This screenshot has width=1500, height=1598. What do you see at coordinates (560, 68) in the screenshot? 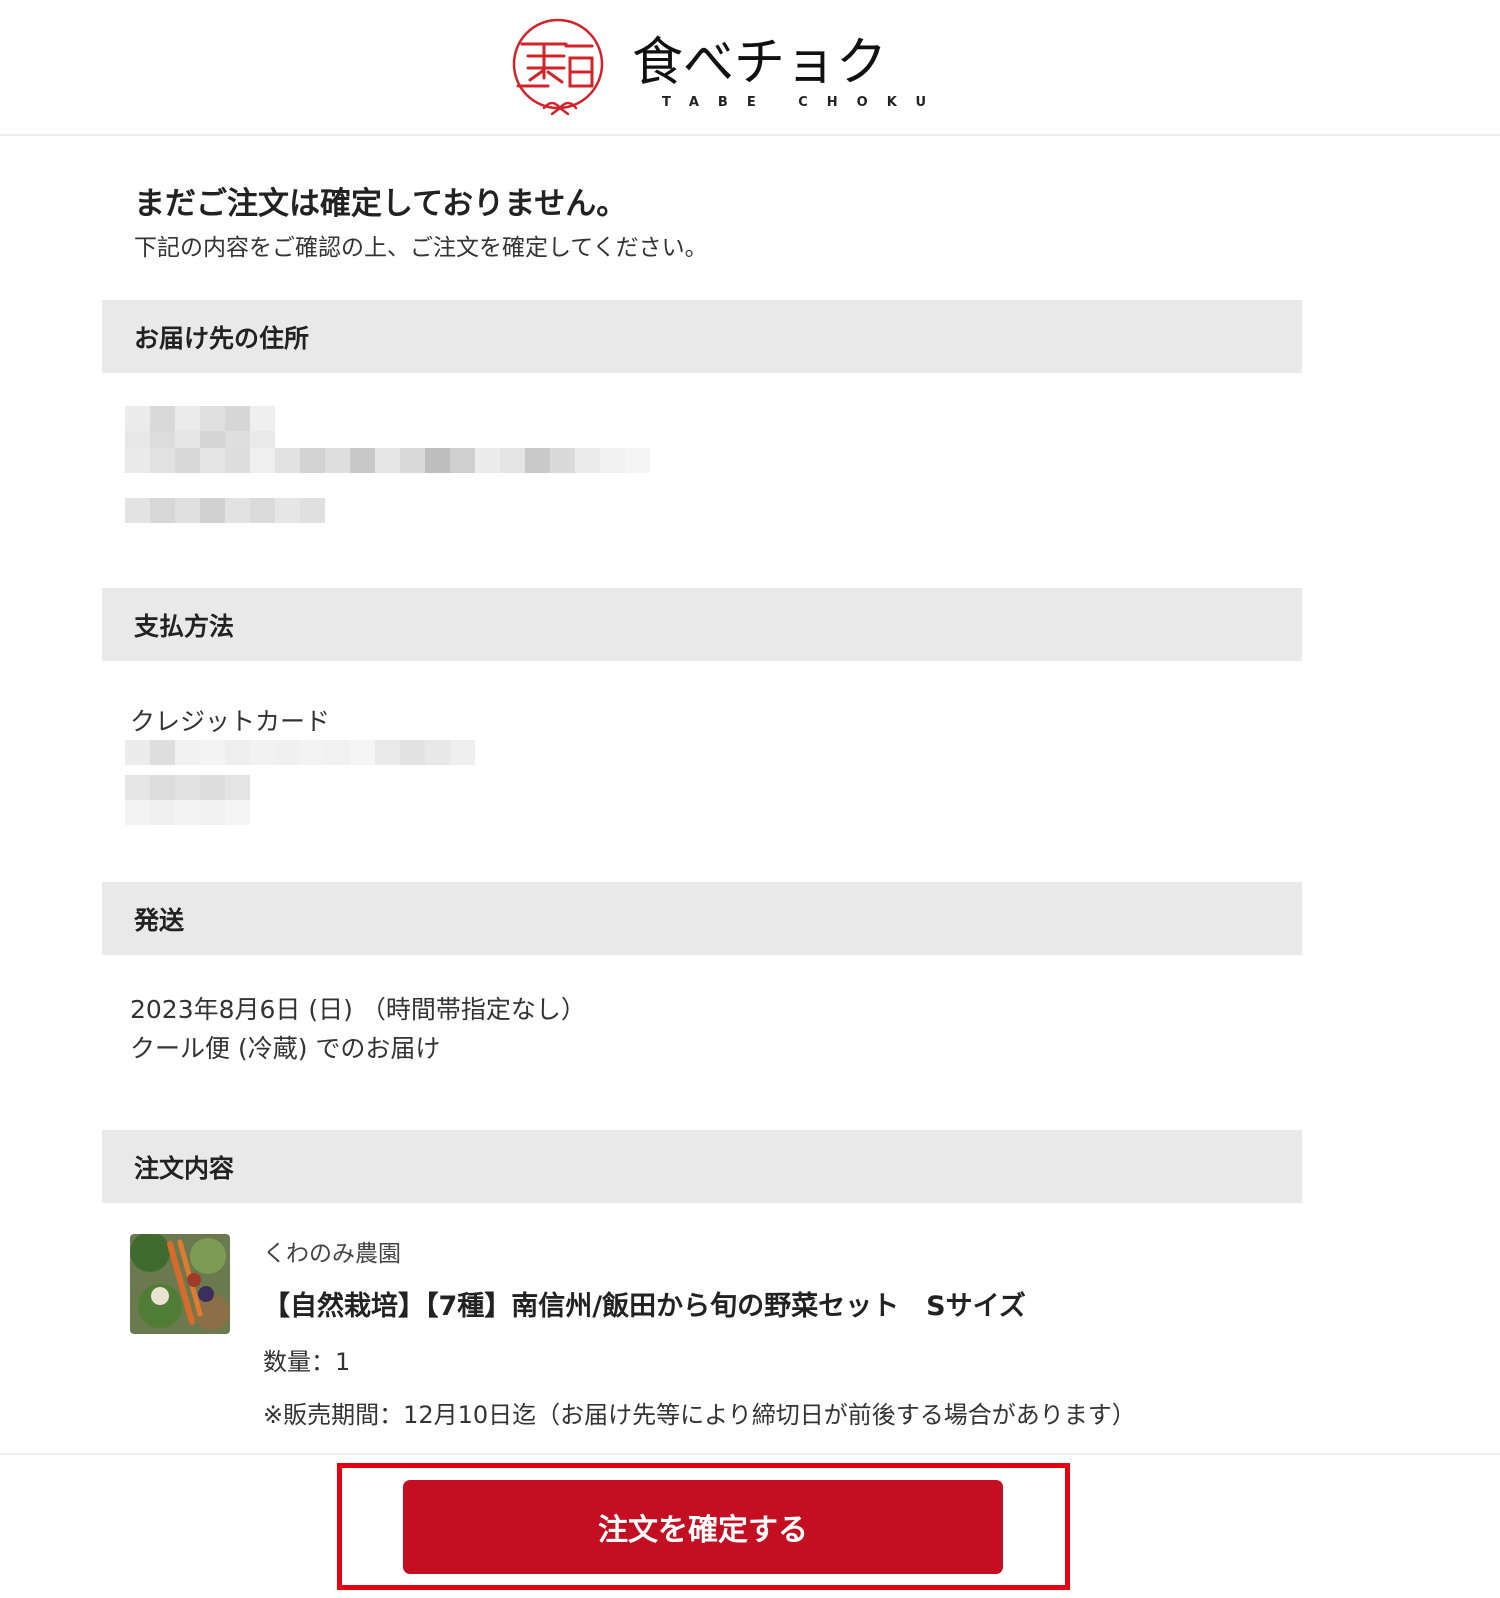
I see `tabechoku-seal-icon` at bounding box center [560, 68].